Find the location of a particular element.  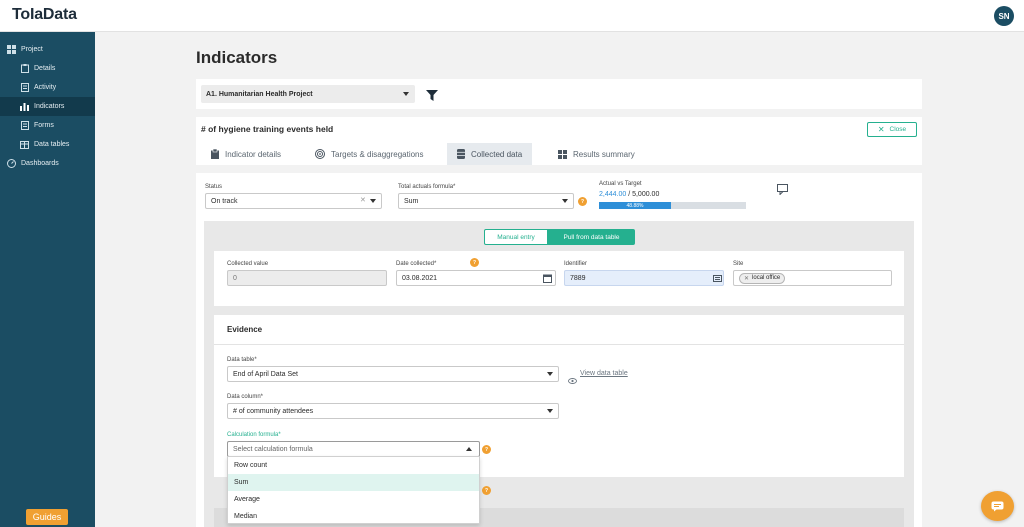

table-icon is located at coordinates (24, 144).